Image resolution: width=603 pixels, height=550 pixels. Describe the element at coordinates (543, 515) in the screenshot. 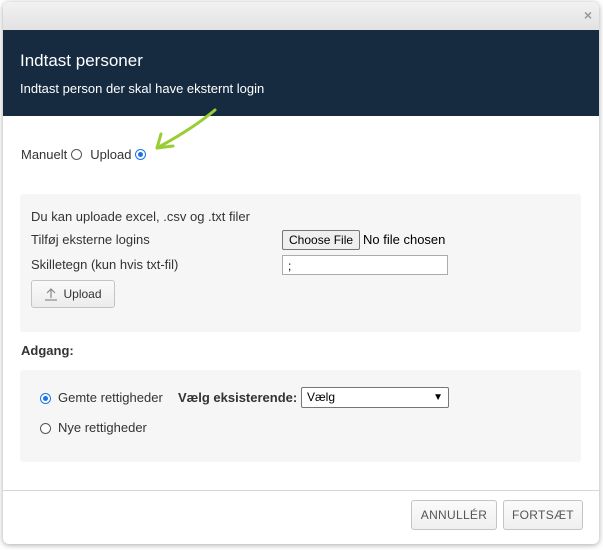

I see `continue-button: FORTSÆT` at that location.